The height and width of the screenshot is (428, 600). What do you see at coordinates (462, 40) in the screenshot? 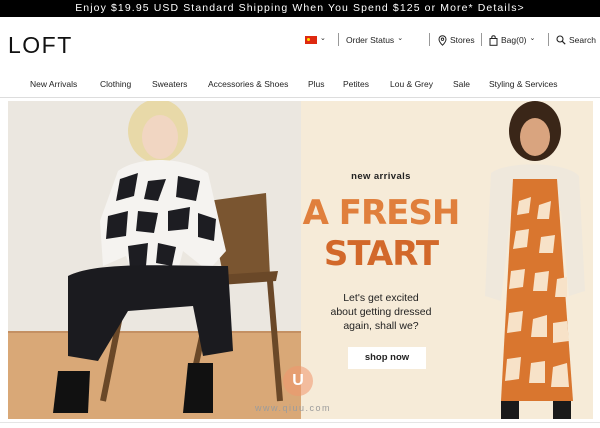
I see `stores-label: Stores` at bounding box center [462, 40].